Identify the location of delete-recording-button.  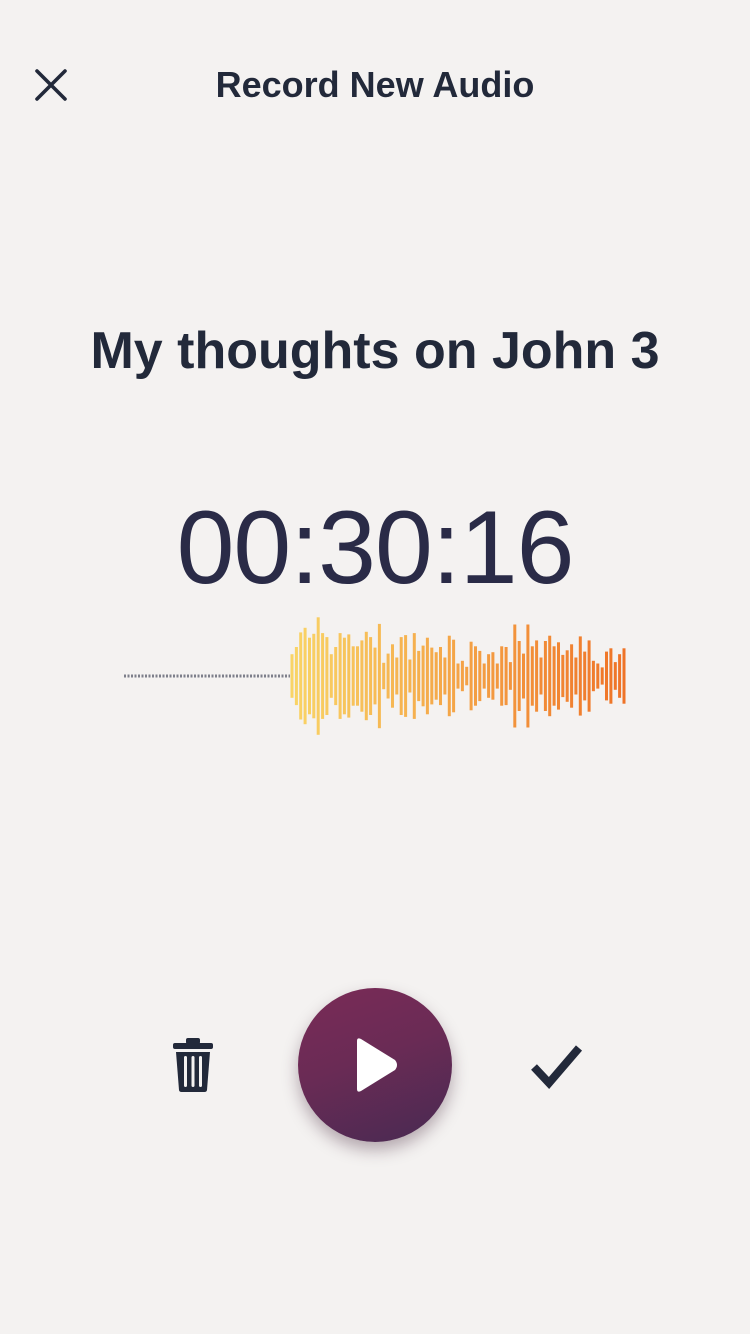
(193, 1065).